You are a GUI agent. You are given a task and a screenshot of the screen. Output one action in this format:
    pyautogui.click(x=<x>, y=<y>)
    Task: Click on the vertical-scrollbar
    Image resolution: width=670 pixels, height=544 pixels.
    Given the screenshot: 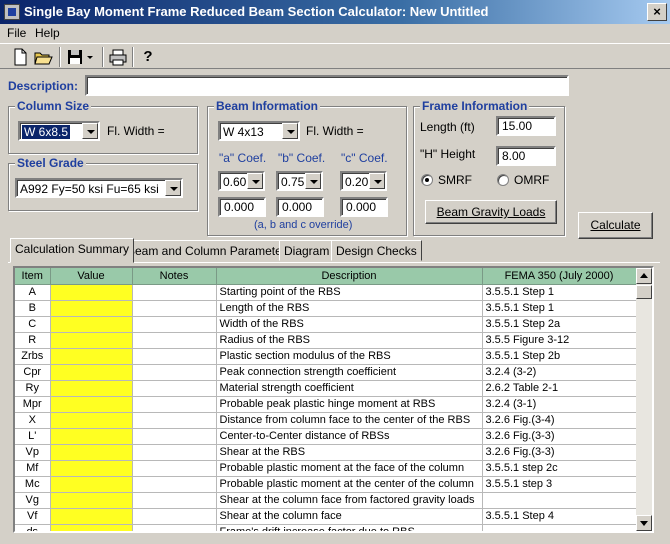 What is the action you would take?
    pyautogui.click(x=644, y=399)
    